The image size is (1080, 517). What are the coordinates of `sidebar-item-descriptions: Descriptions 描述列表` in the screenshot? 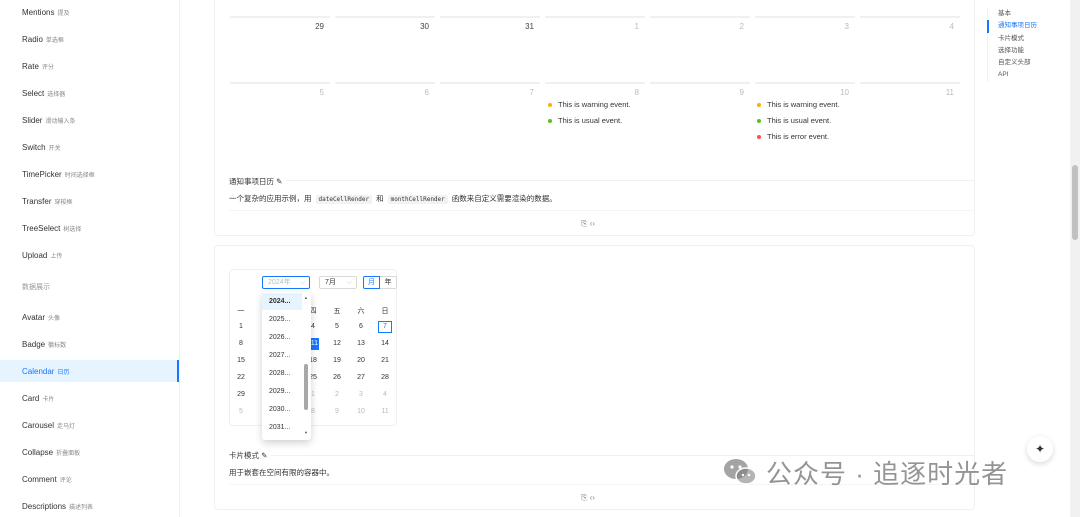 It's located at (57, 506).